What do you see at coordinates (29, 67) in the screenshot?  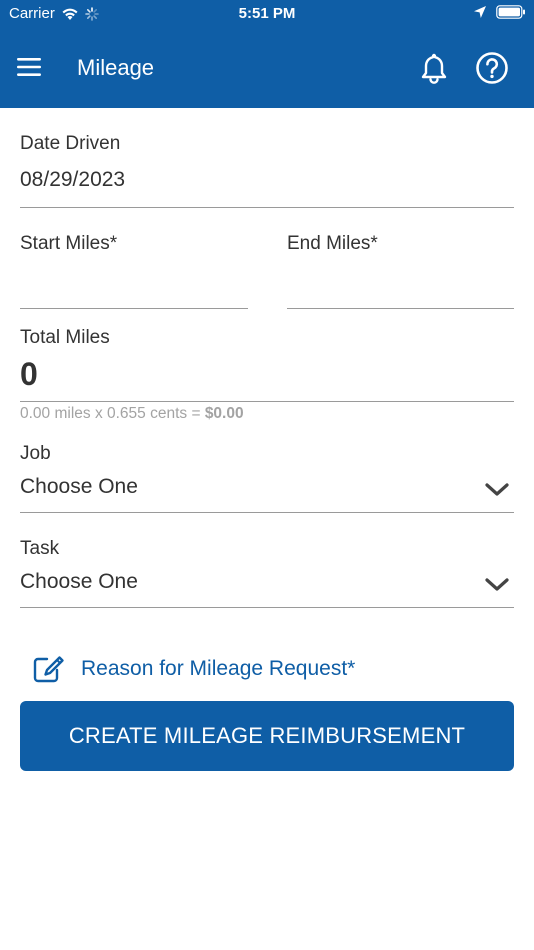 I see `hamburger-menu-icon` at bounding box center [29, 67].